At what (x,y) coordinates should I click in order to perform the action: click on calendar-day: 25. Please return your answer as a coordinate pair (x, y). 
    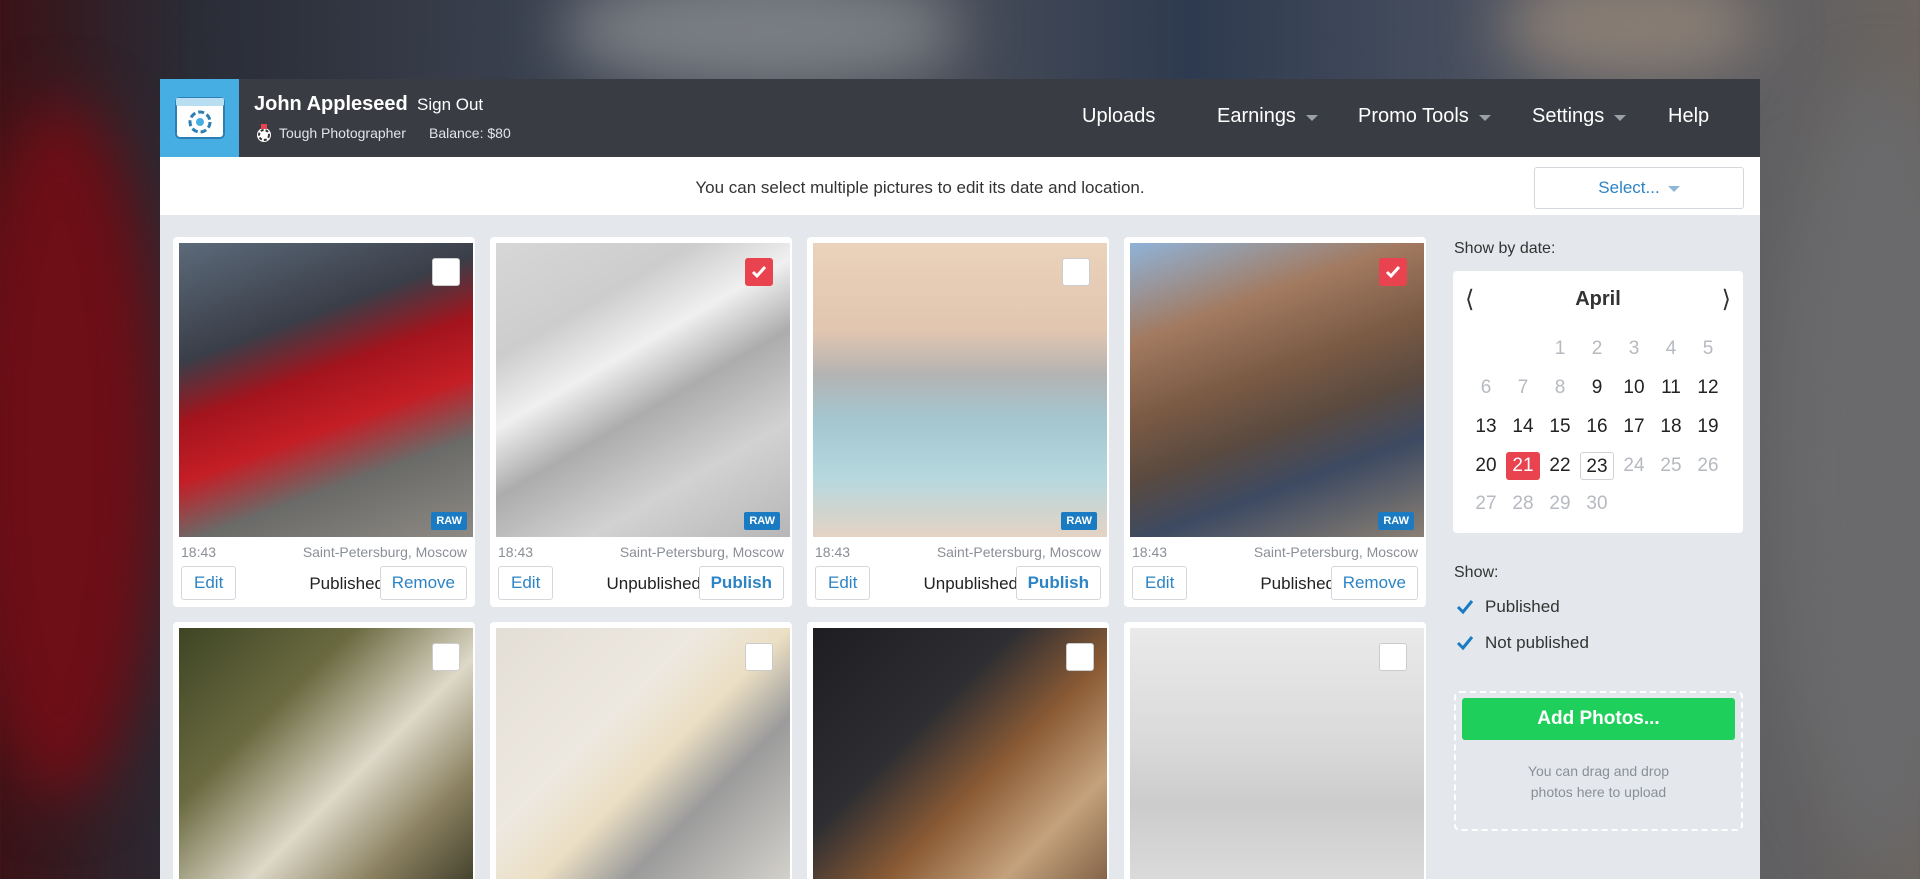
    Looking at the image, I should click on (1671, 466).